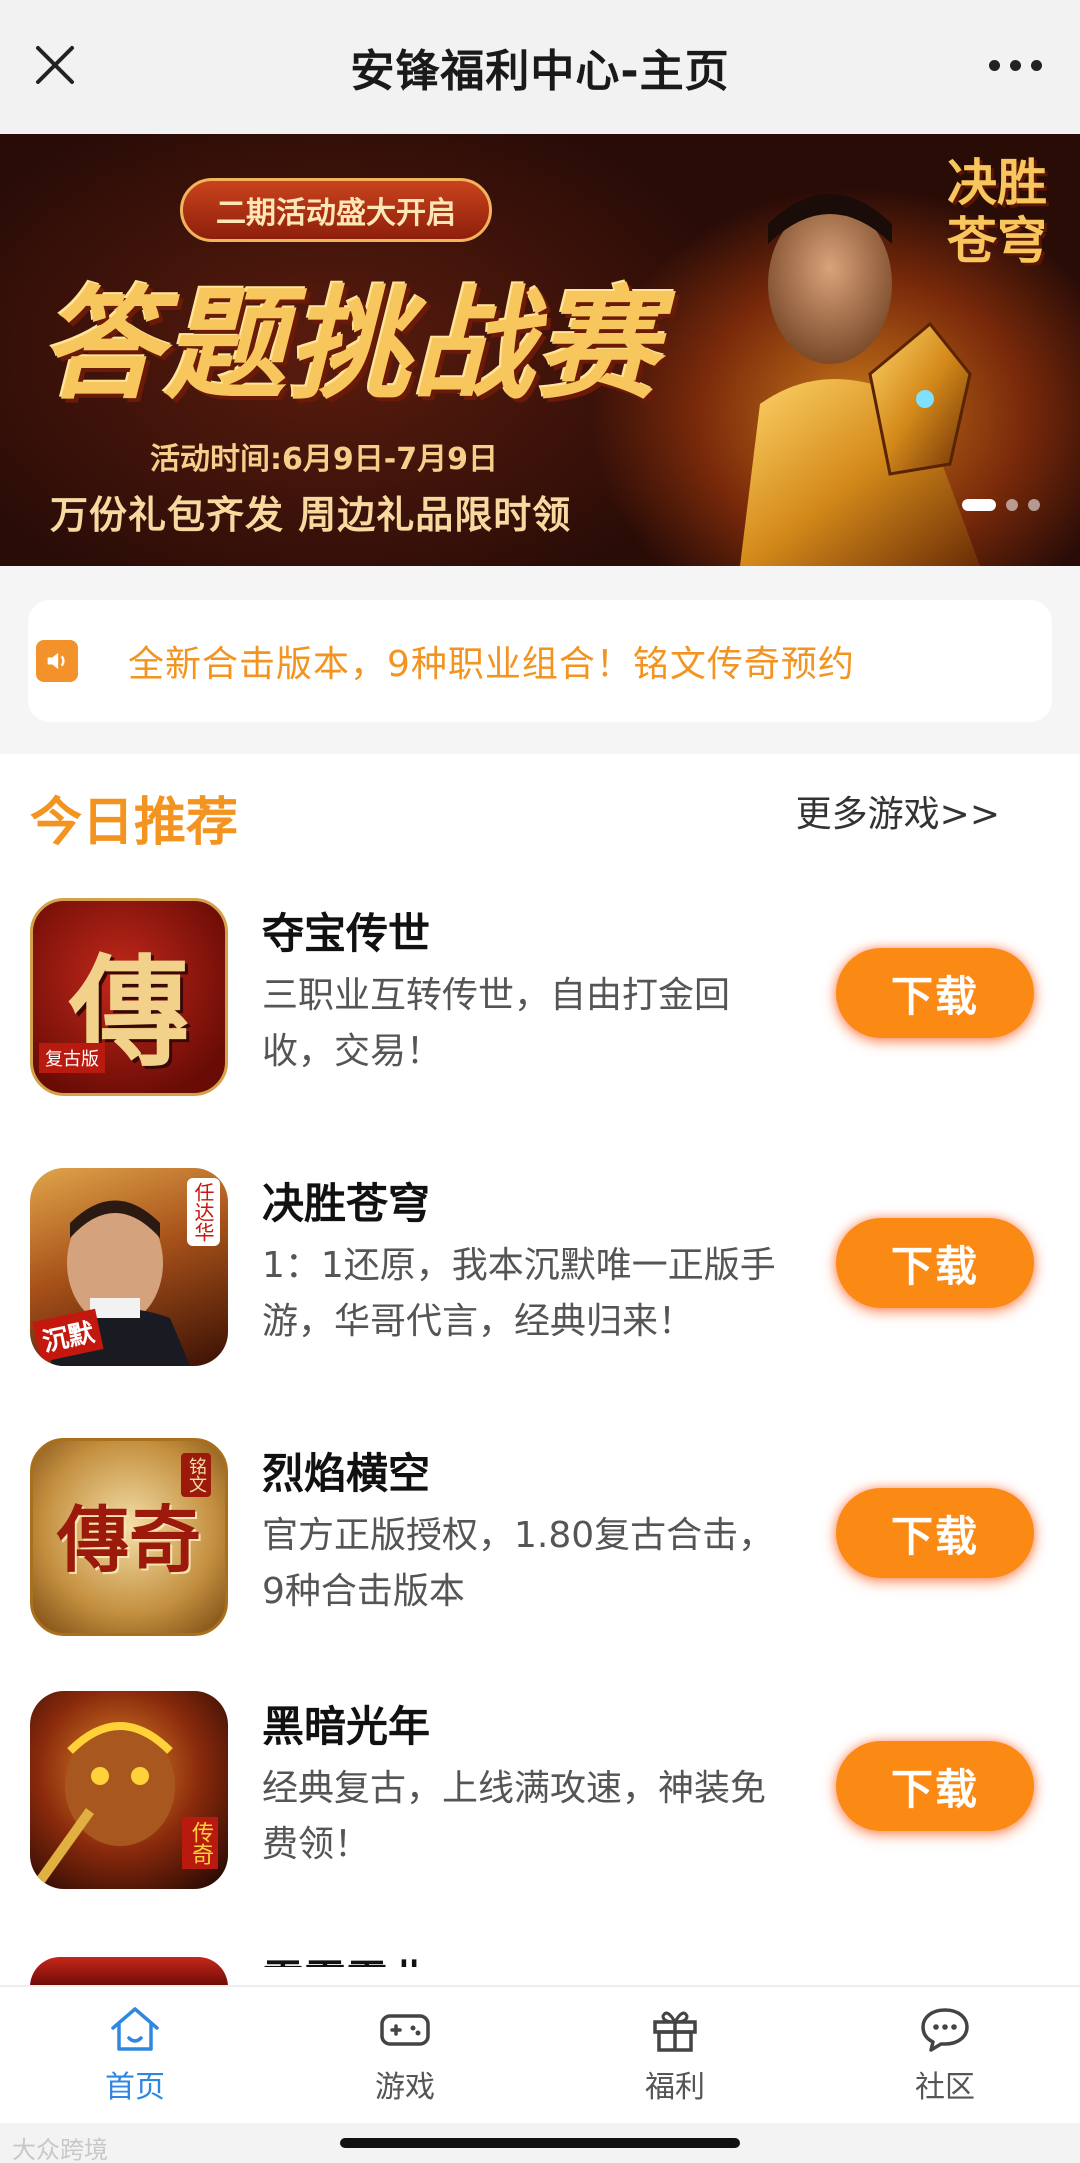 Image resolution: width=1080 pixels, height=2163 pixels. Describe the element at coordinates (134, 823) in the screenshot. I see `section-title: 今日推荐` at that location.